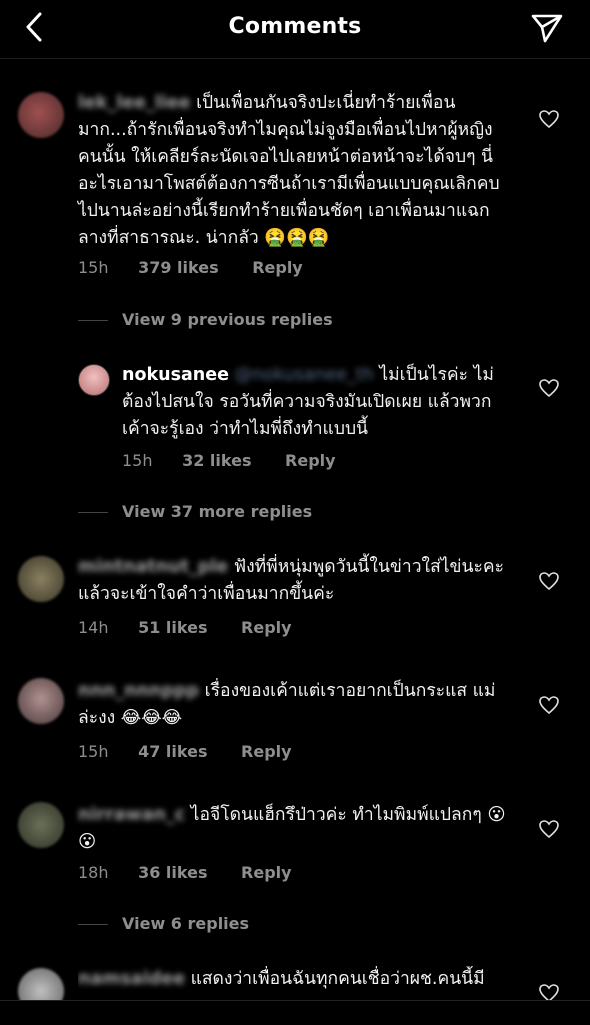 The width and height of the screenshot is (590, 1025). I want to click on view-more-replies-button: View 37 more replies, so click(195, 511).